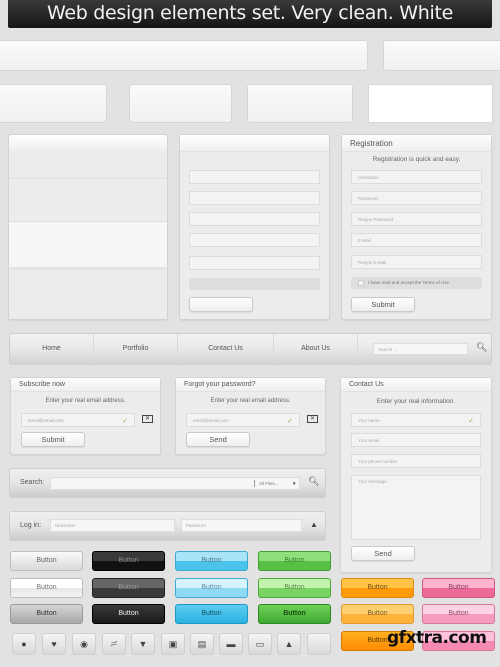 The image size is (500, 667). What do you see at coordinates (173, 644) in the screenshot?
I see `lock-icon: ▣` at bounding box center [173, 644].